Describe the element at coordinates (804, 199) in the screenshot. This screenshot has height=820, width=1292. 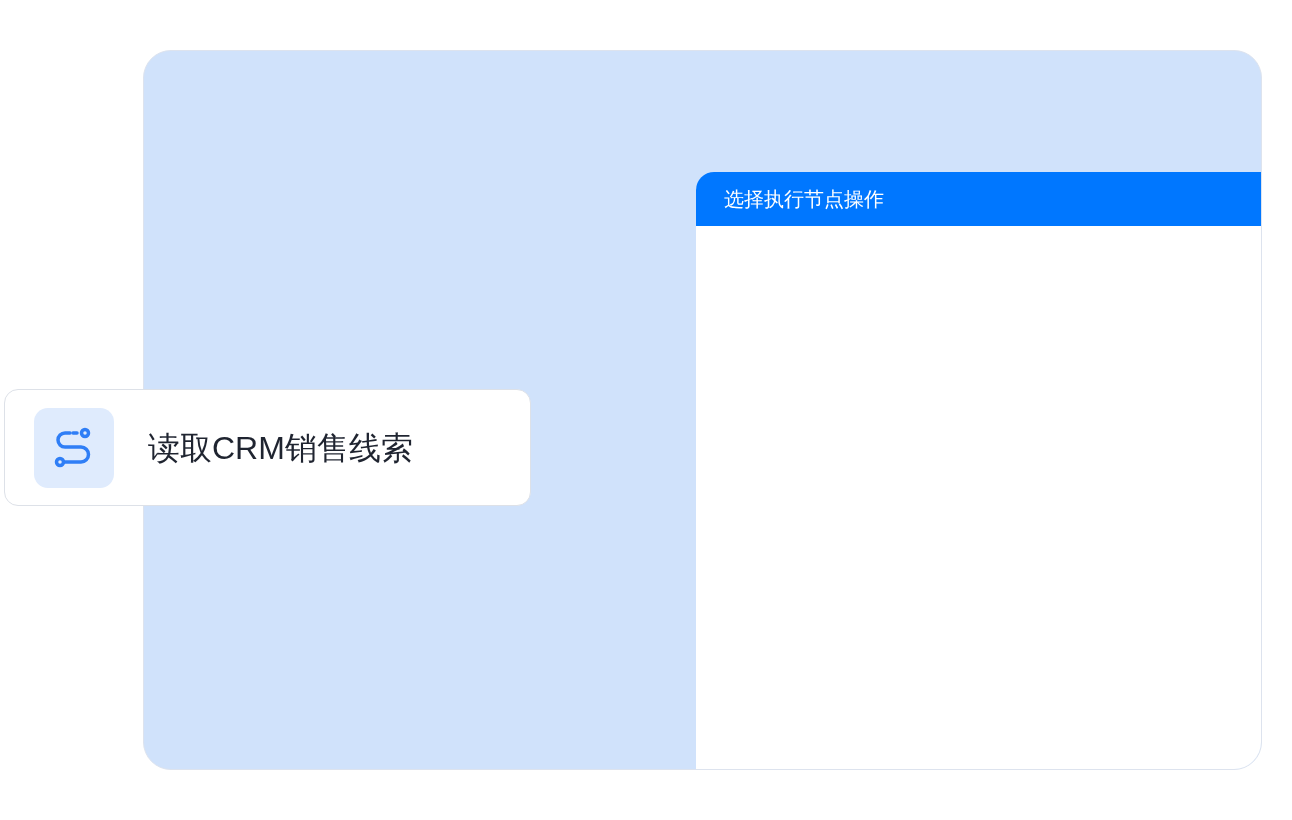
I see `panel-title: 选择执行节点操作` at that location.